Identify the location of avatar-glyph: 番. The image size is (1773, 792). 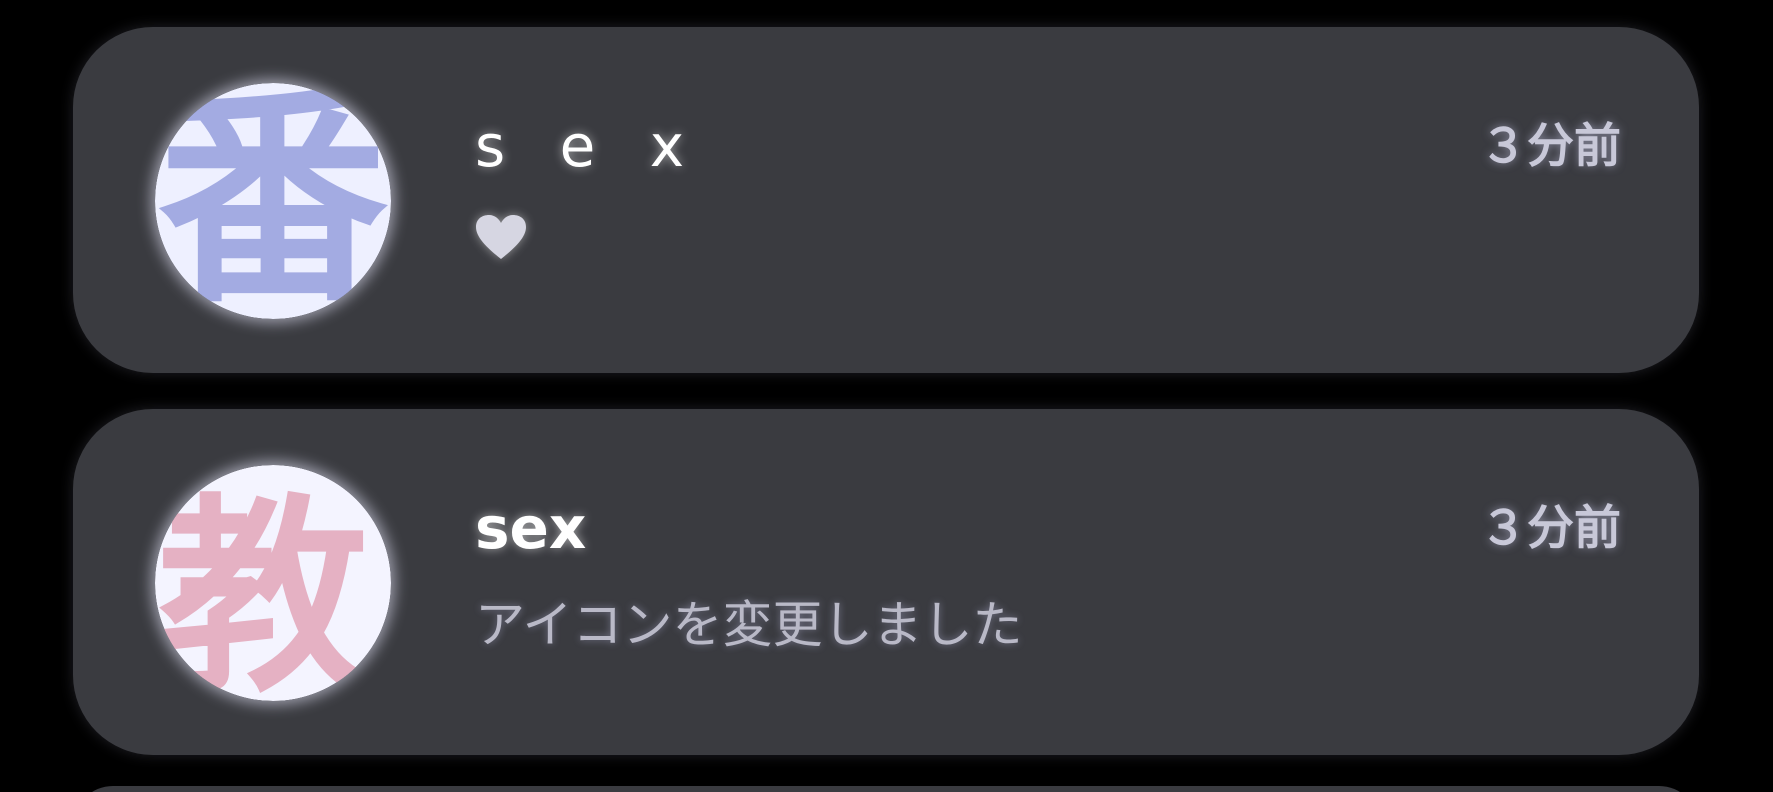
(273, 201).